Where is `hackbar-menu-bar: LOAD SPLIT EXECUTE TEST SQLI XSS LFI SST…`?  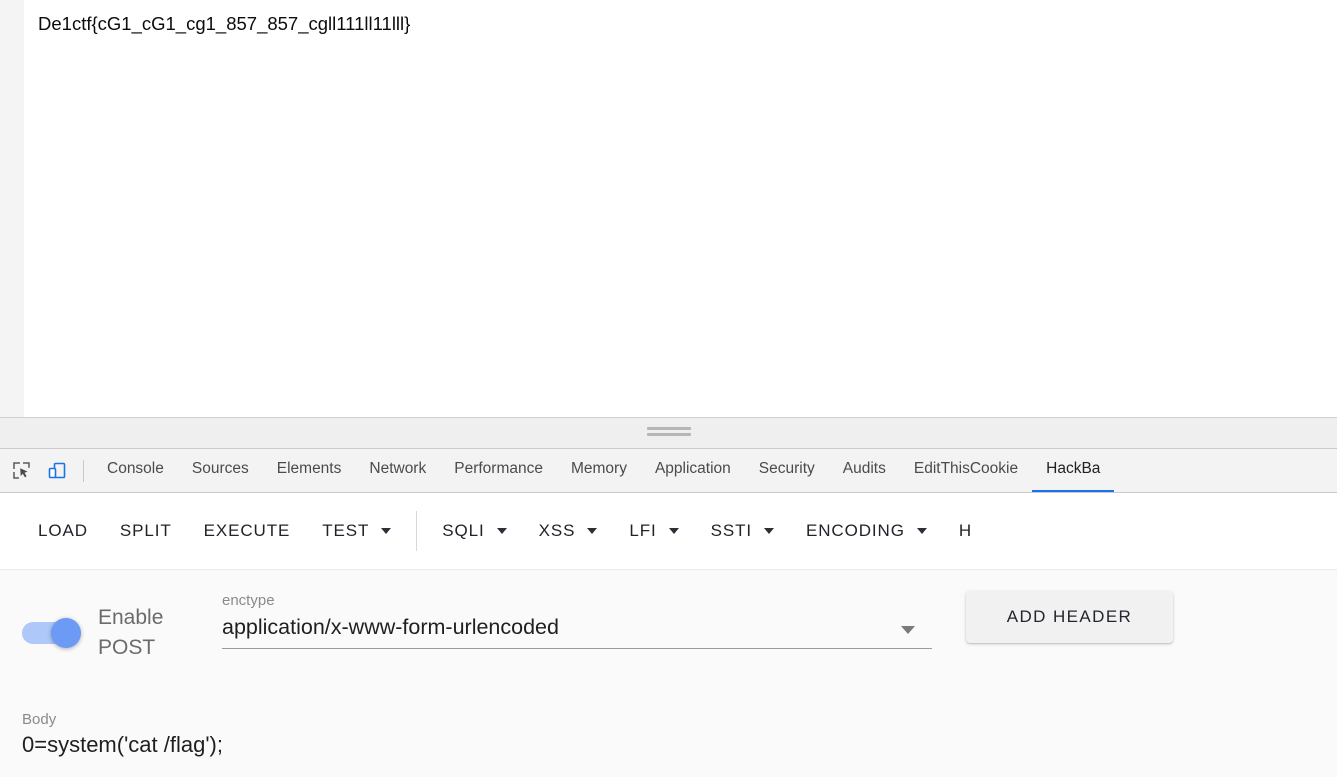
hackbar-menu-bar: LOAD SPLIT EXECUTE TEST SQLI XSS LFI SST… is located at coordinates (668, 531).